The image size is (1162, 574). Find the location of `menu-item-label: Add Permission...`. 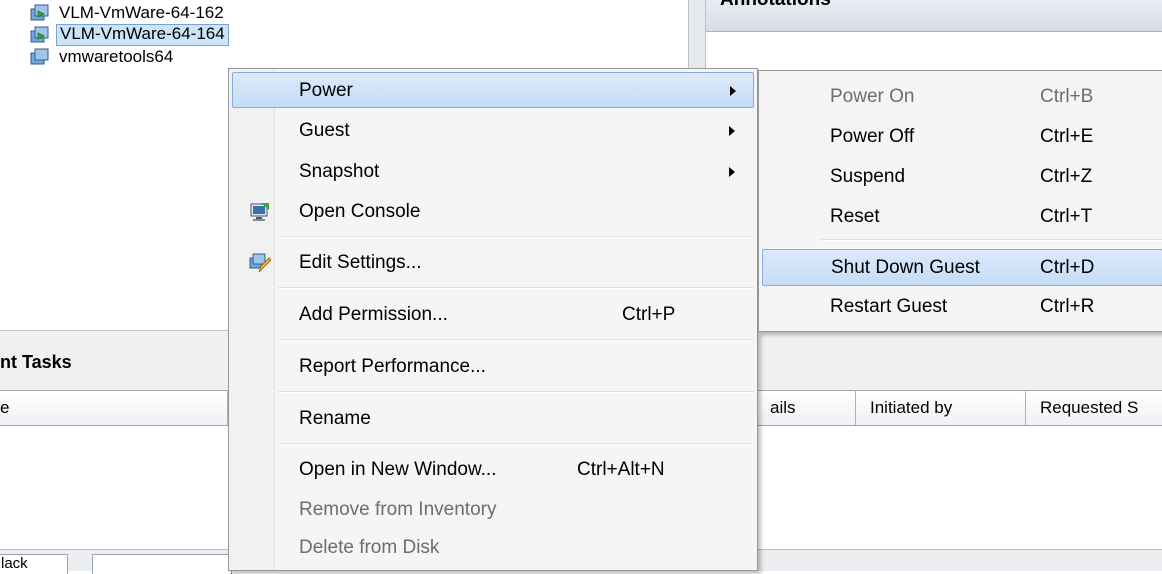

menu-item-label: Add Permission... is located at coordinates (373, 314).